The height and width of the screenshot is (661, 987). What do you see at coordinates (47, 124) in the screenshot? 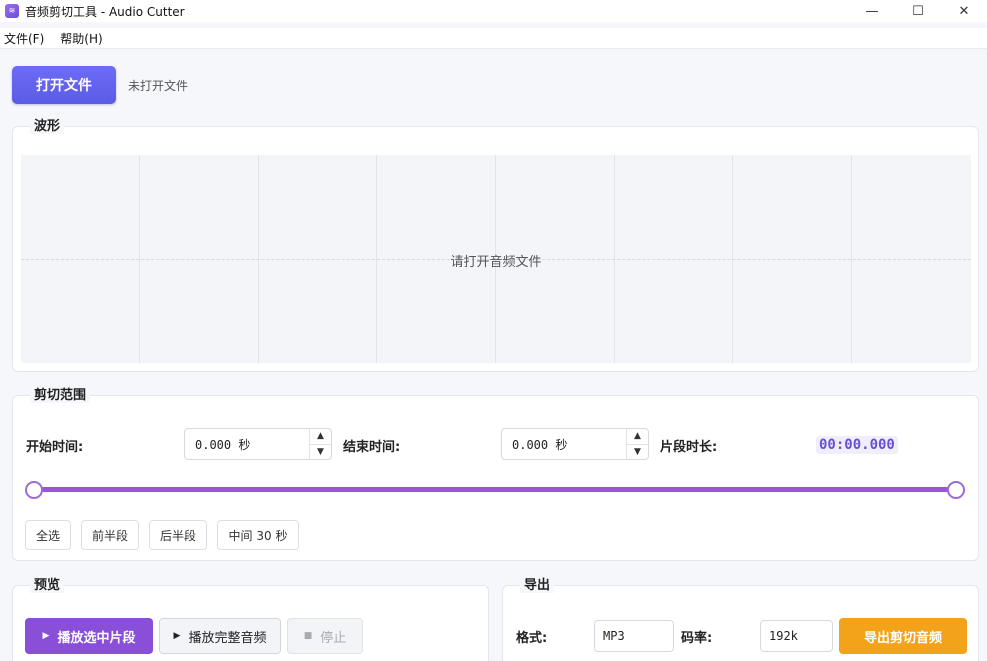
I see `waveform-group-title: 波形` at bounding box center [47, 124].